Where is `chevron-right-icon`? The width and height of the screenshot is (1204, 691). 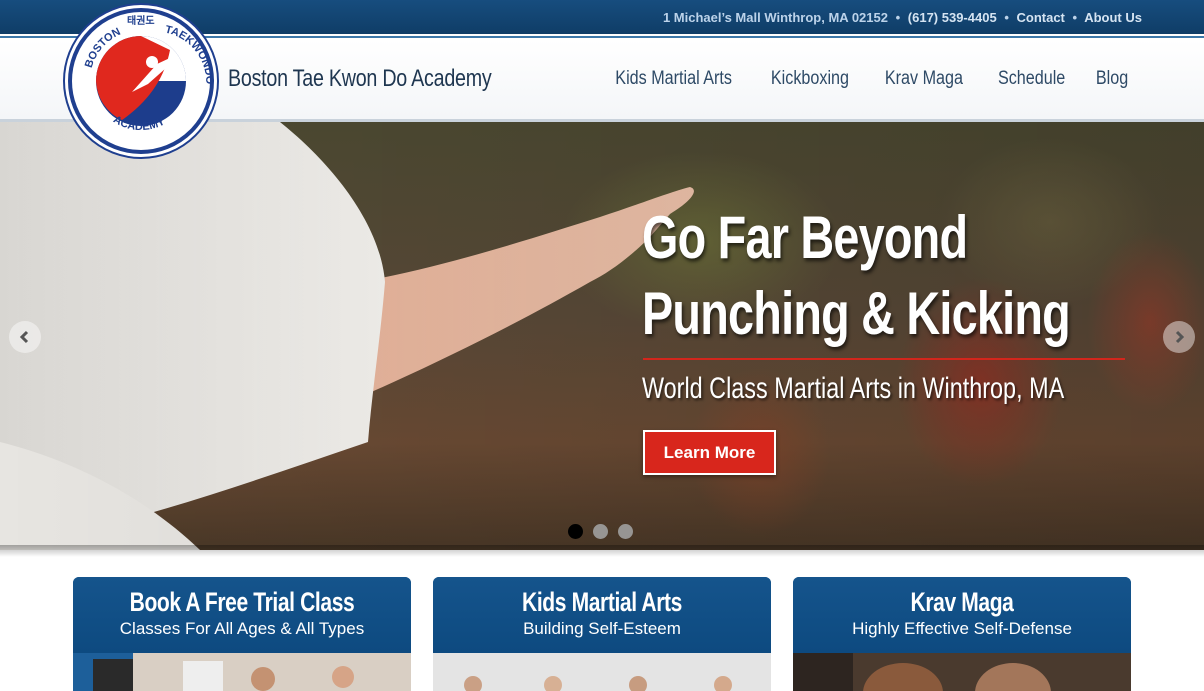 chevron-right-icon is located at coordinates (1180, 337).